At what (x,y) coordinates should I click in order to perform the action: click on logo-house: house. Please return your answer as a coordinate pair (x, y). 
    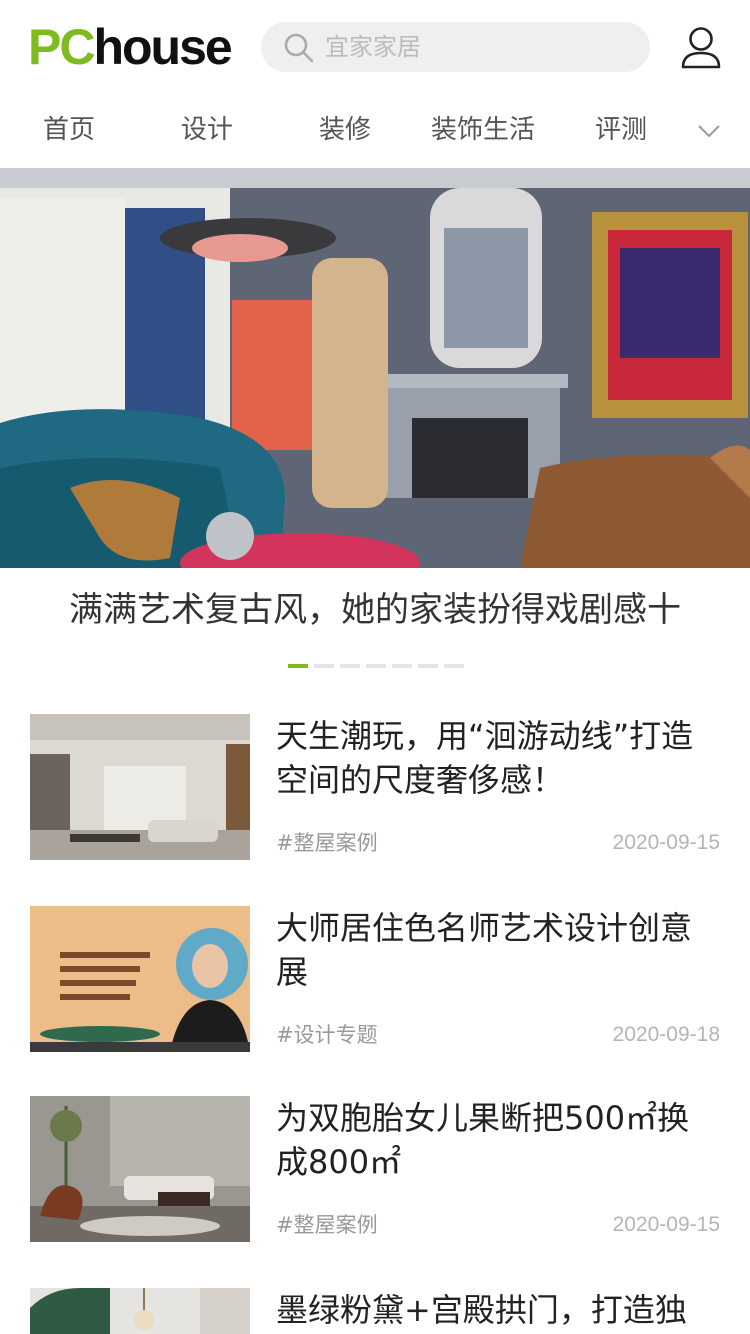
    Looking at the image, I should click on (162, 47).